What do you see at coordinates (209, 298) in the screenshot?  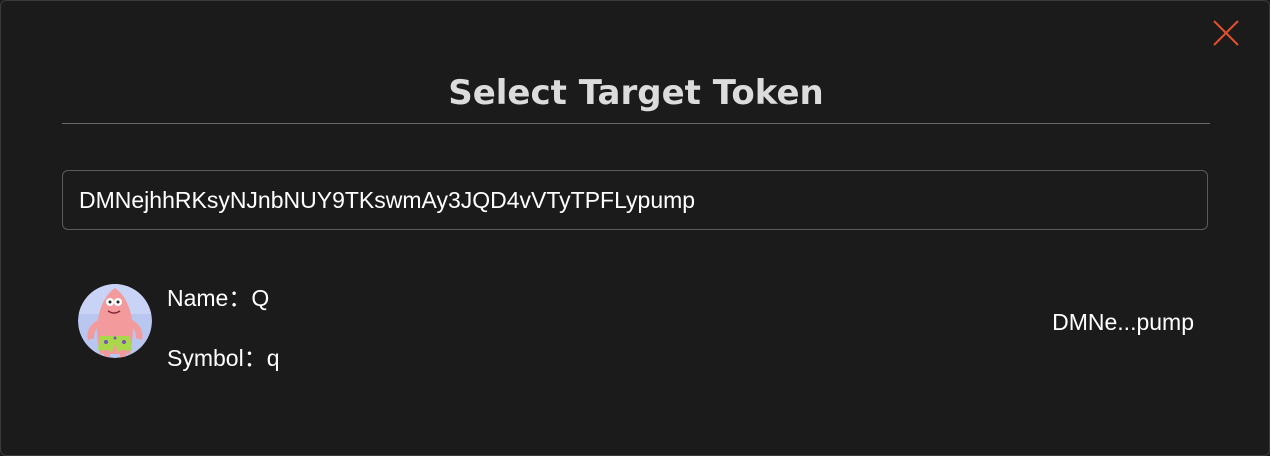 I see `token-name-label: Name：` at bounding box center [209, 298].